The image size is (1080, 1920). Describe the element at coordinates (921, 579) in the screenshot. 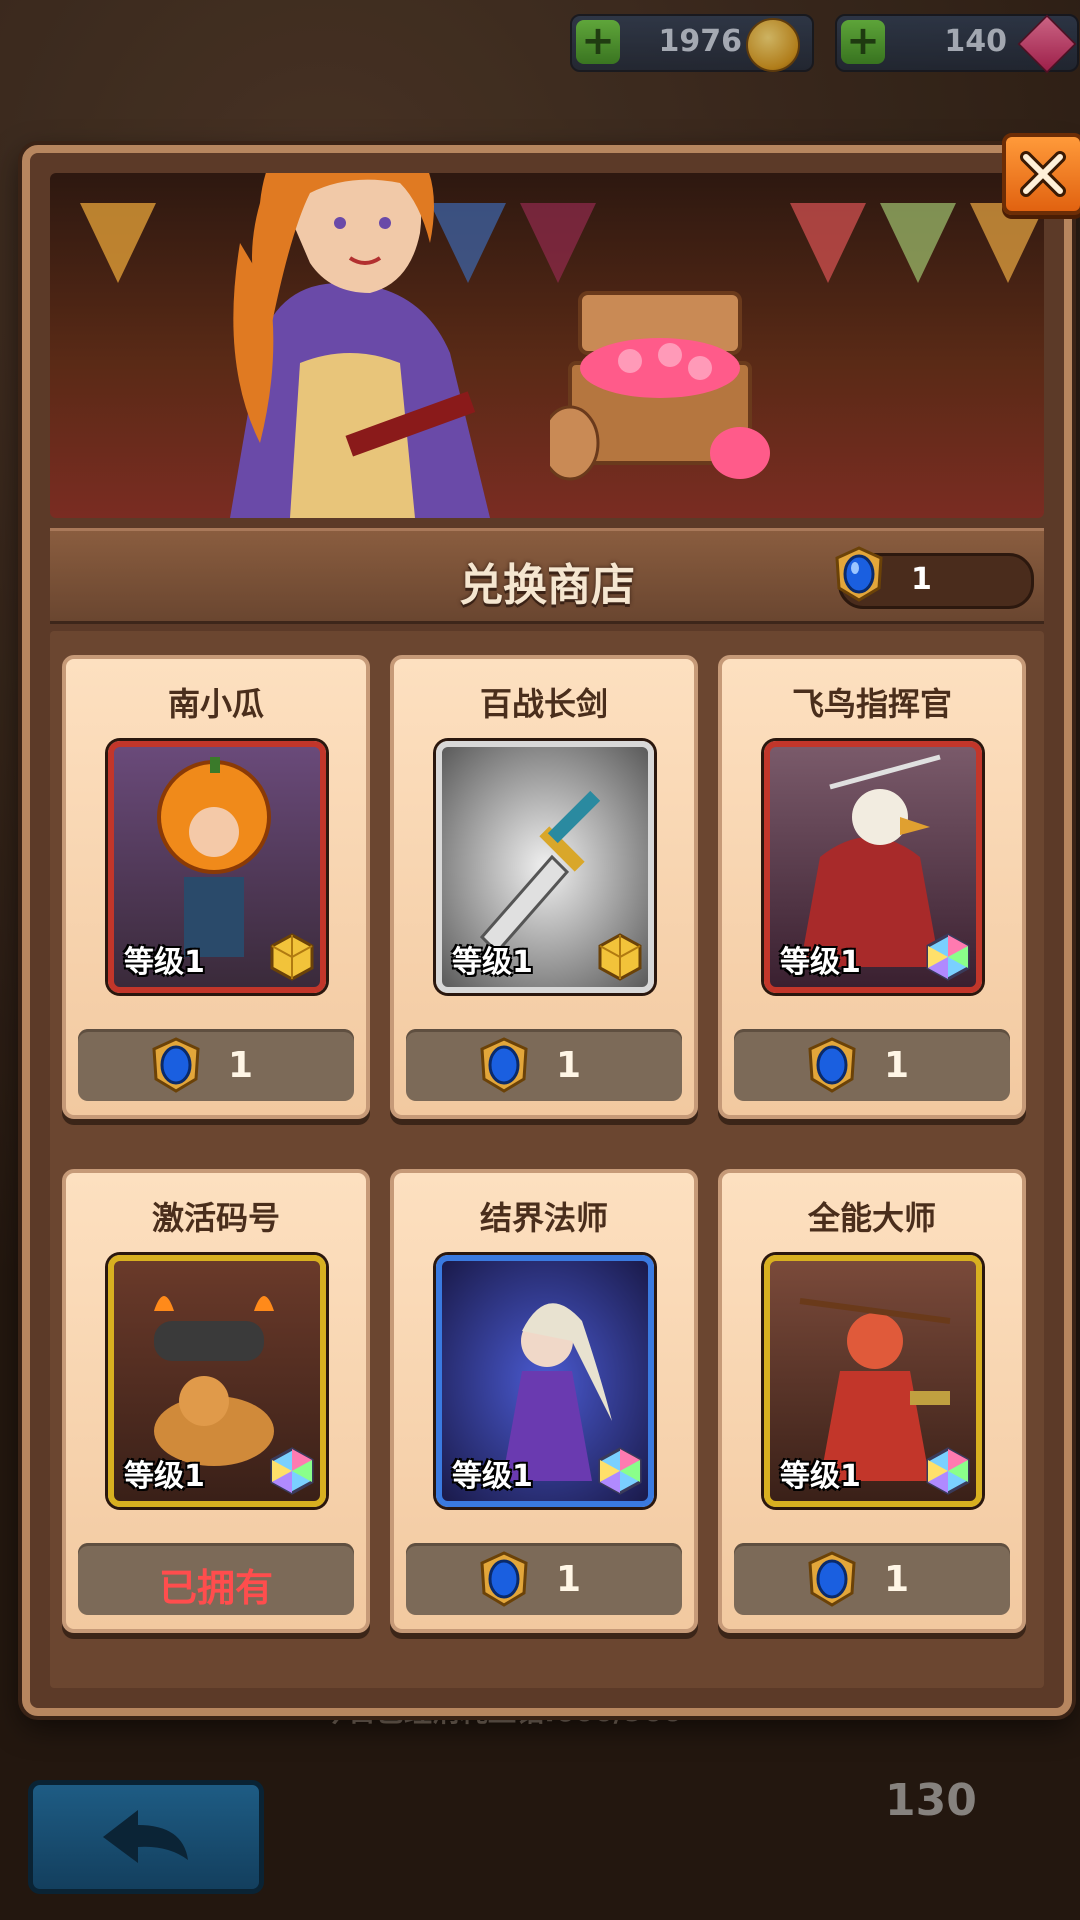

I see `token-balance-value: 1` at that location.